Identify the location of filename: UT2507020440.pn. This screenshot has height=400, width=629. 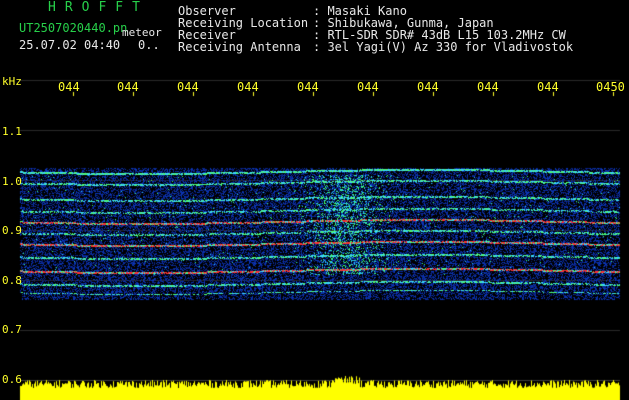
(73, 28).